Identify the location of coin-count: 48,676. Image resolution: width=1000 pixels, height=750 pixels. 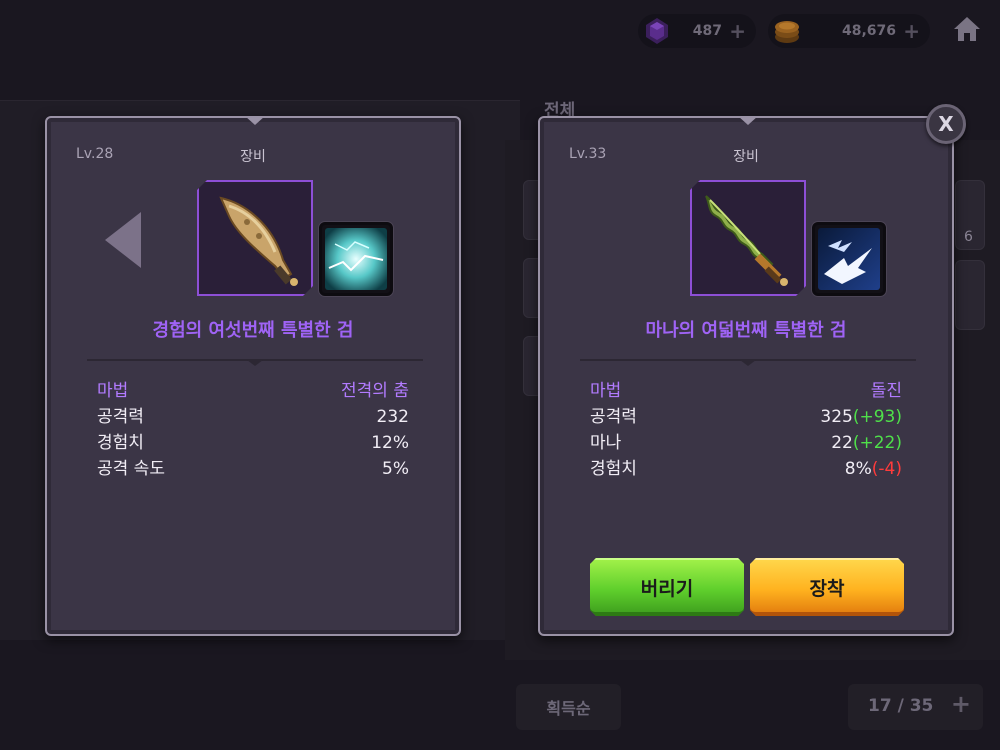
(868, 31).